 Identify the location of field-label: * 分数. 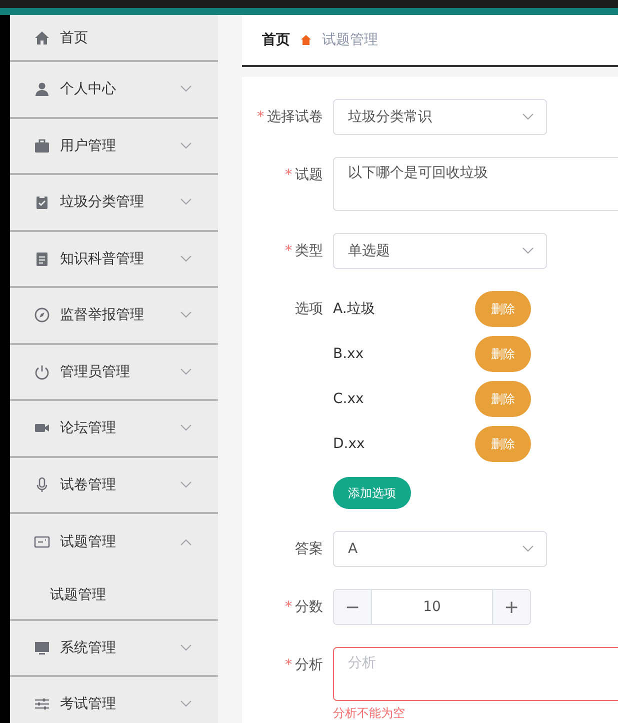
(304, 607).